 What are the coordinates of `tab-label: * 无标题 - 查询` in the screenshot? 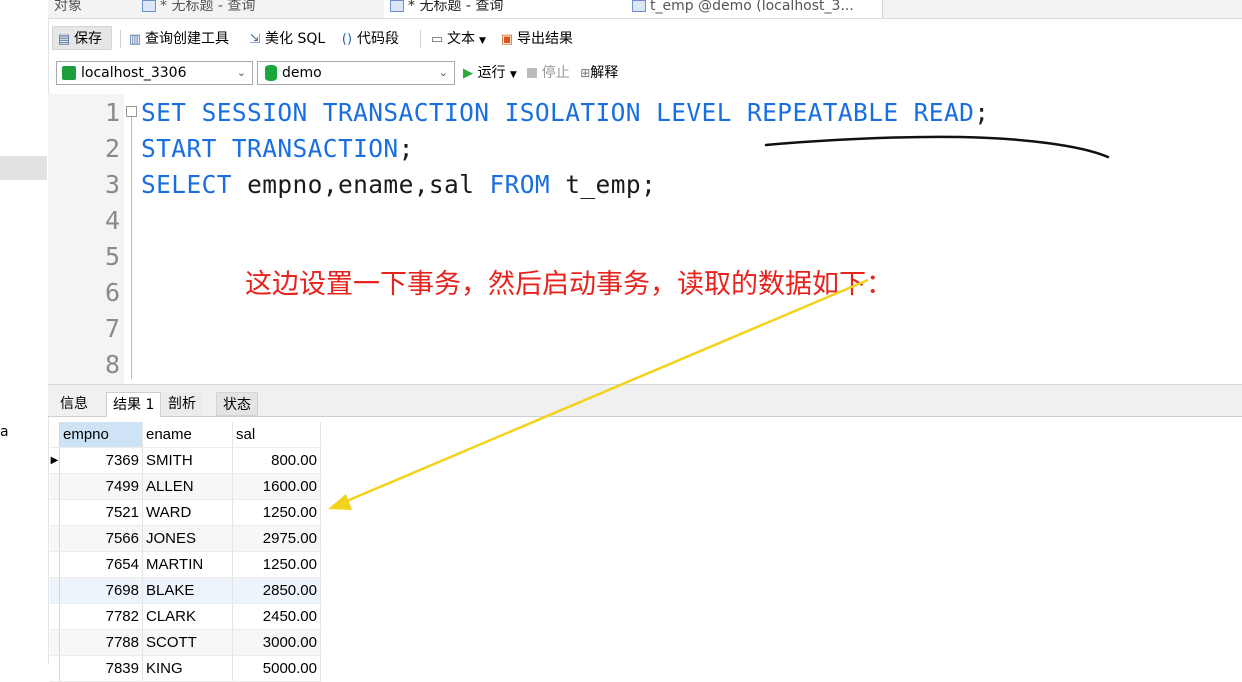 It's located at (456, 7).